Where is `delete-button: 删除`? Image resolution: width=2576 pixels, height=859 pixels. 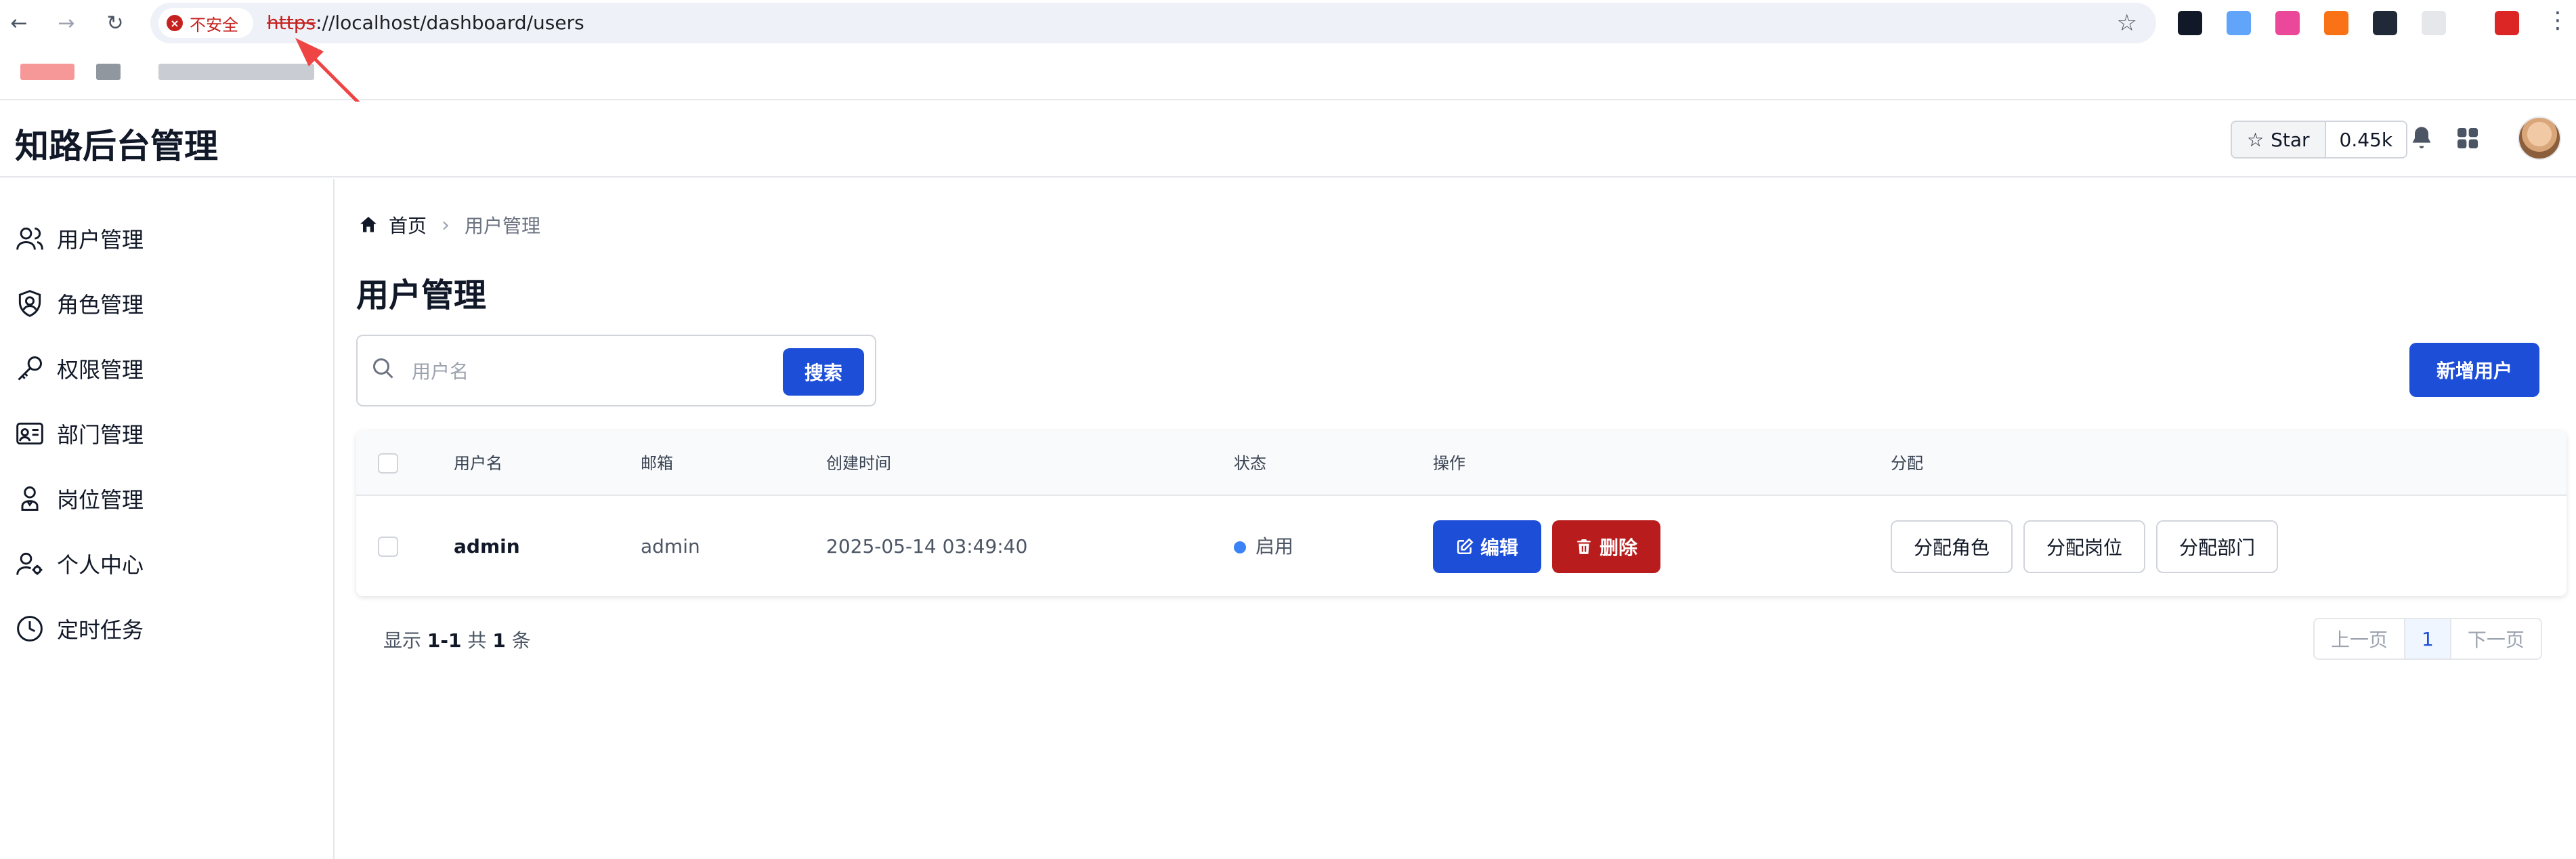
delete-button: 删除 is located at coordinates (1606, 546).